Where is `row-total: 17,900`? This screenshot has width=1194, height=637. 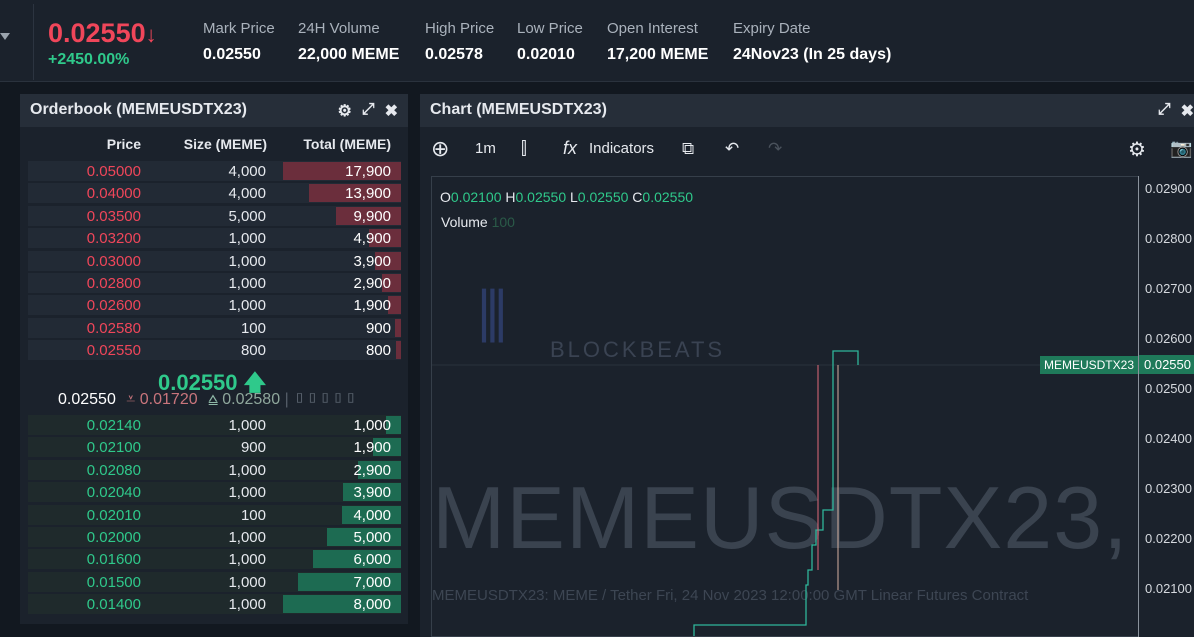
row-total: 17,900 is located at coordinates (368, 171).